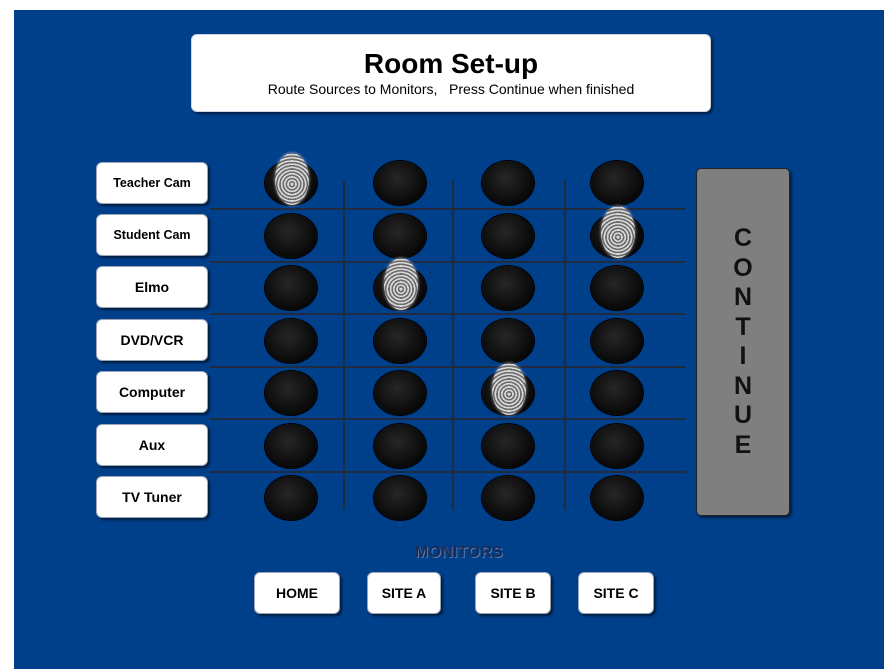  Describe the element at coordinates (513, 593) in the screenshot. I see `monitor-button-site-b: SITE B` at that location.